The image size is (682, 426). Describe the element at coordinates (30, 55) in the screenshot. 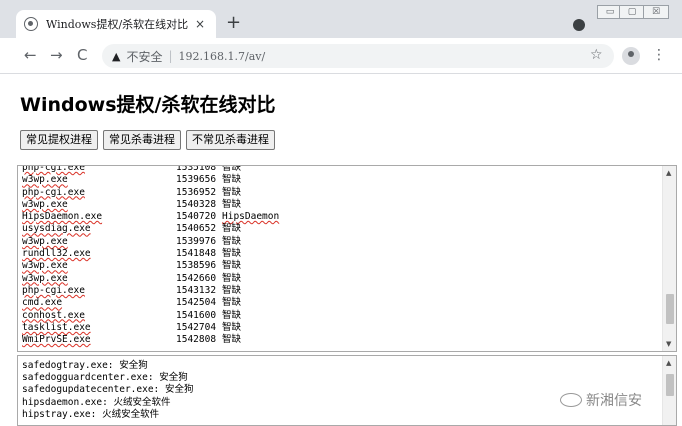

I see `back-button: ←` at that location.